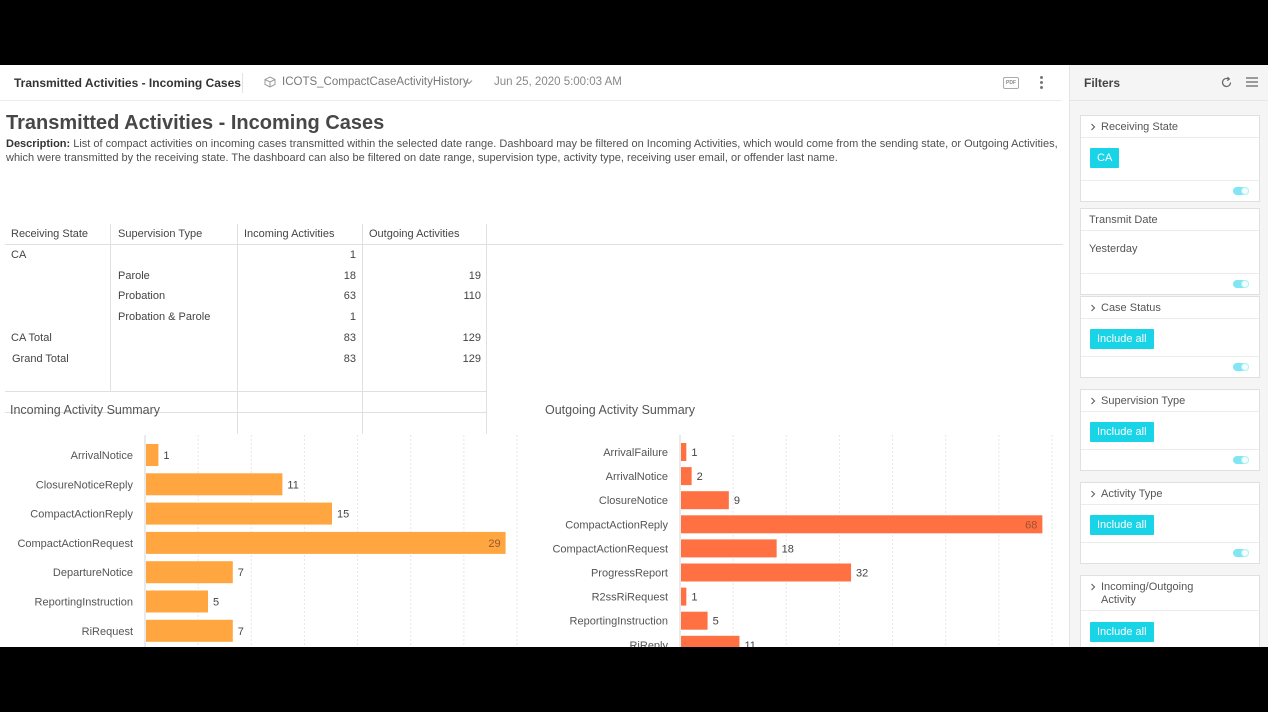 The width and height of the screenshot is (1268, 712). What do you see at coordinates (414, 234) in the screenshot?
I see `pivot-header-outgoing: Outgoing Activities` at bounding box center [414, 234].